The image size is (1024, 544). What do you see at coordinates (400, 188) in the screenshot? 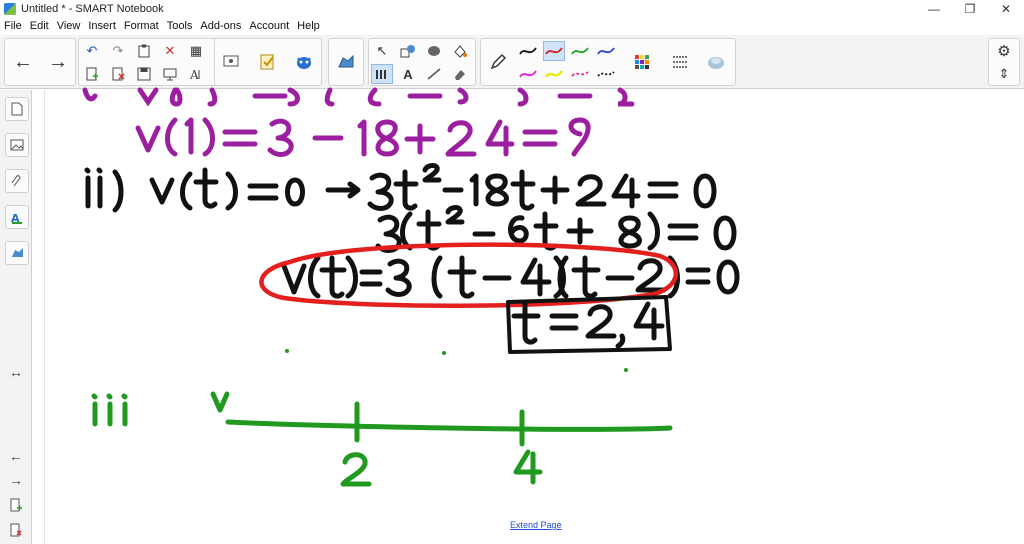
I see `handwriting-ii-equation` at bounding box center [400, 188].